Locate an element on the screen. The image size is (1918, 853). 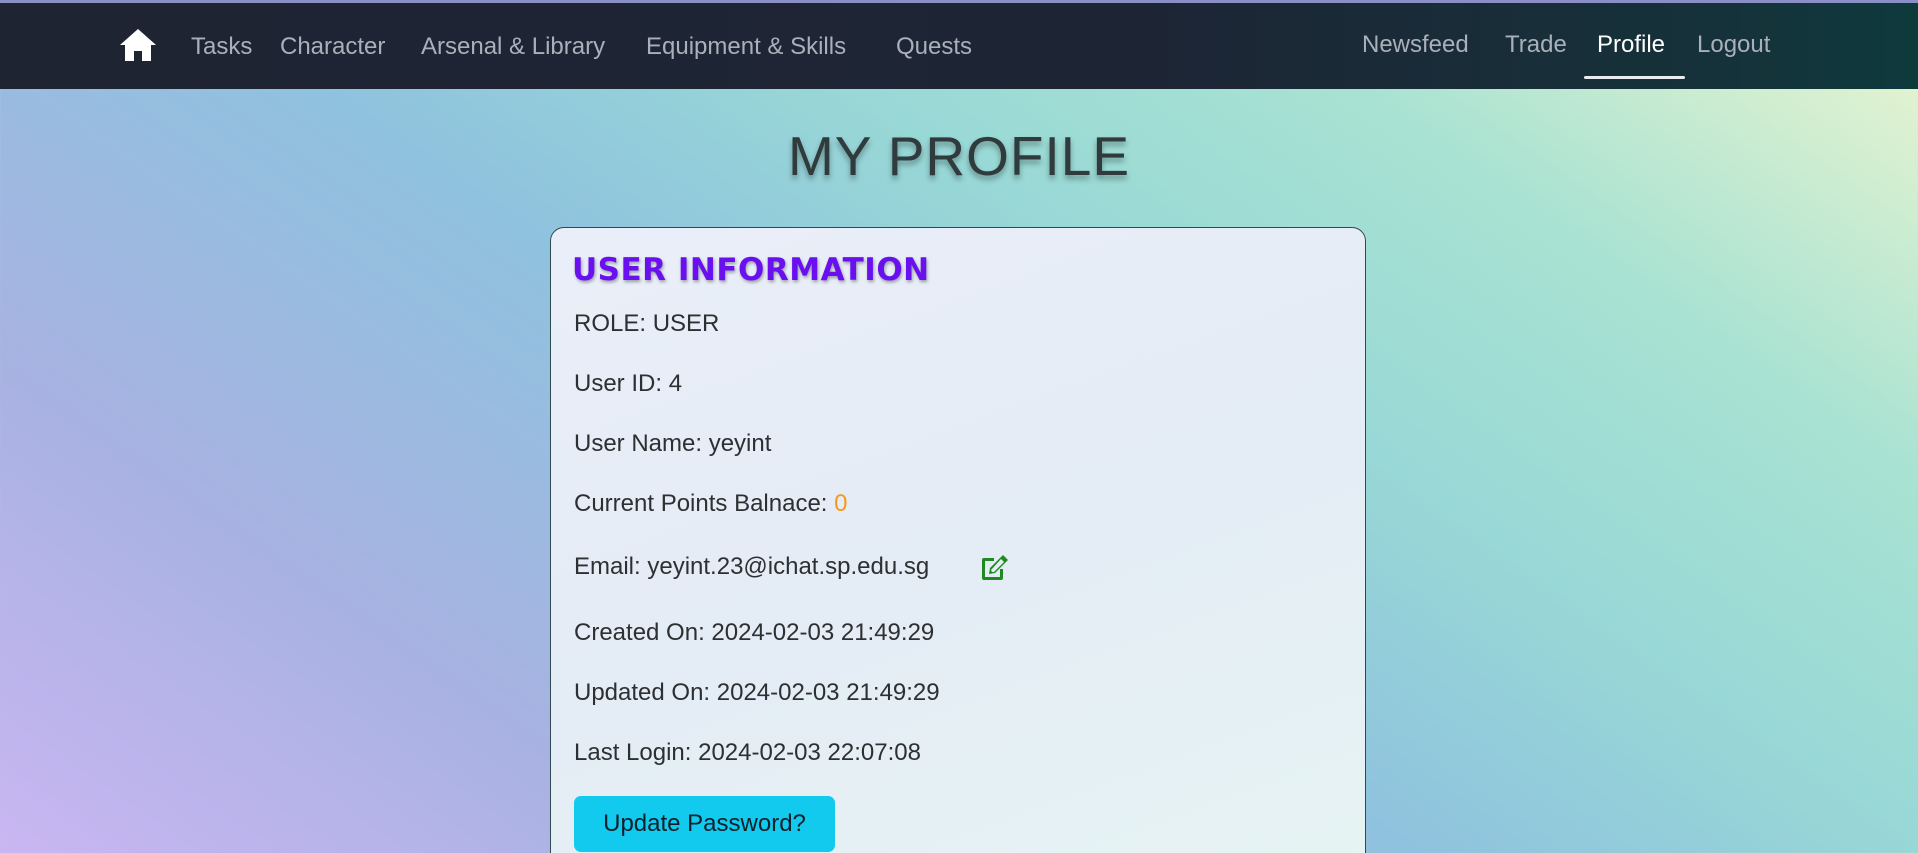
home-icon is located at coordinates (138, 45).